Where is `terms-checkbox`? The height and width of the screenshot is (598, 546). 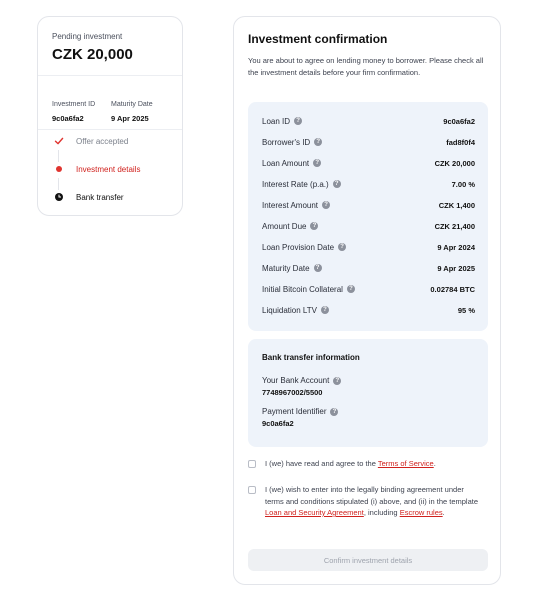
terms-checkbox is located at coordinates (252, 464).